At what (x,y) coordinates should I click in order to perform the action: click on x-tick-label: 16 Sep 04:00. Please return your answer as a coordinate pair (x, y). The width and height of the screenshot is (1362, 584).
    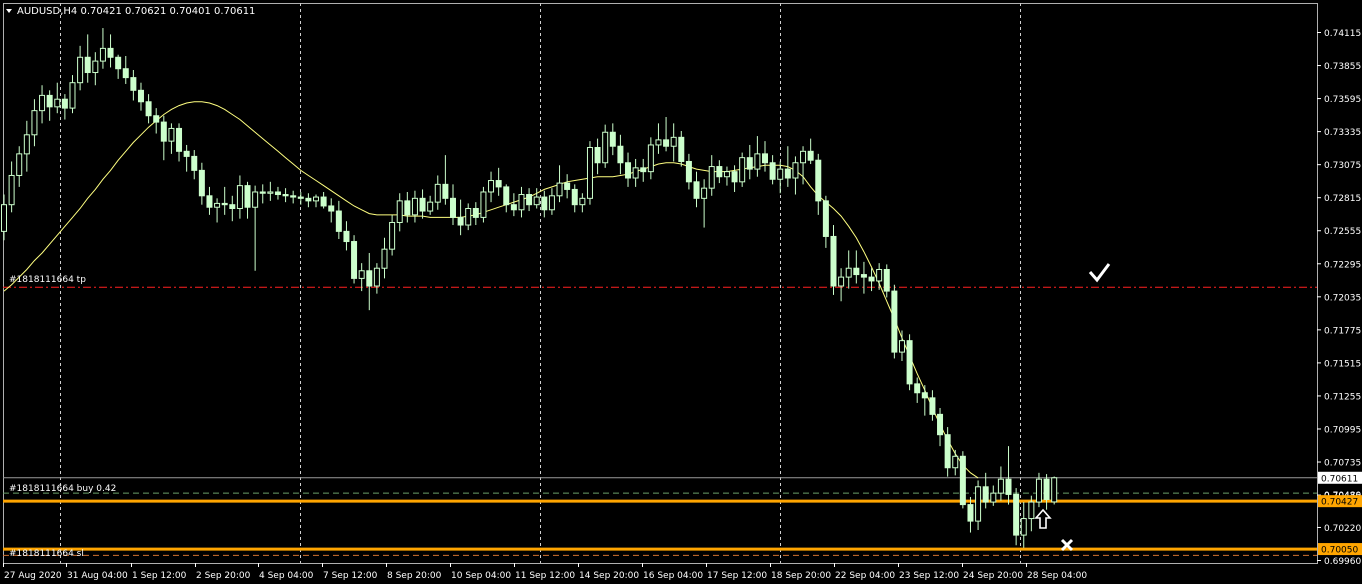
    Looking at the image, I should click on (673, 576).